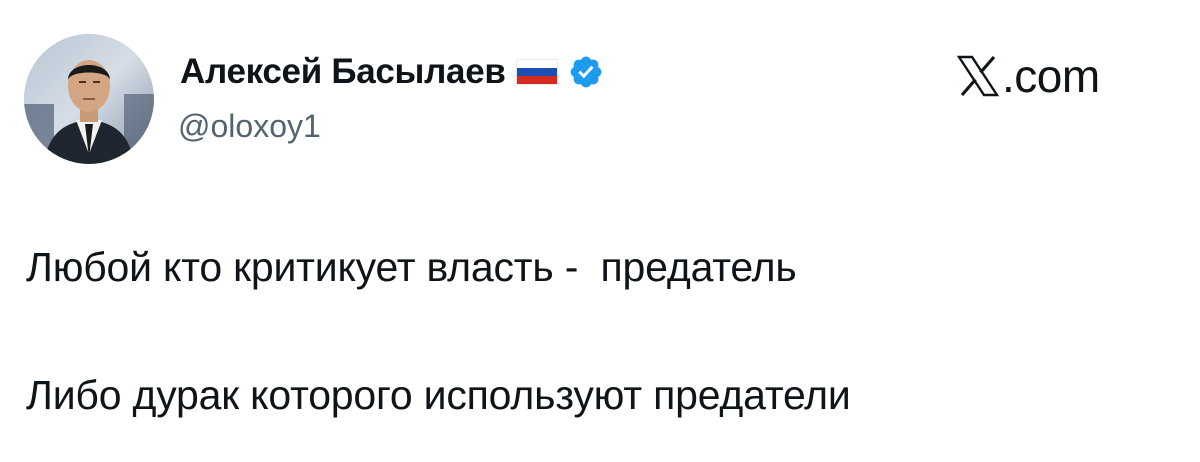  I want to click on display-name: Алексей Басылаев, so click(343, 72).